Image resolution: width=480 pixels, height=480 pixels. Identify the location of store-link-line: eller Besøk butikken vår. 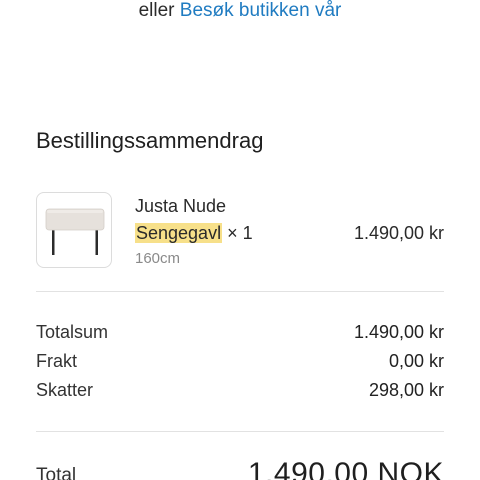
(240, 11).